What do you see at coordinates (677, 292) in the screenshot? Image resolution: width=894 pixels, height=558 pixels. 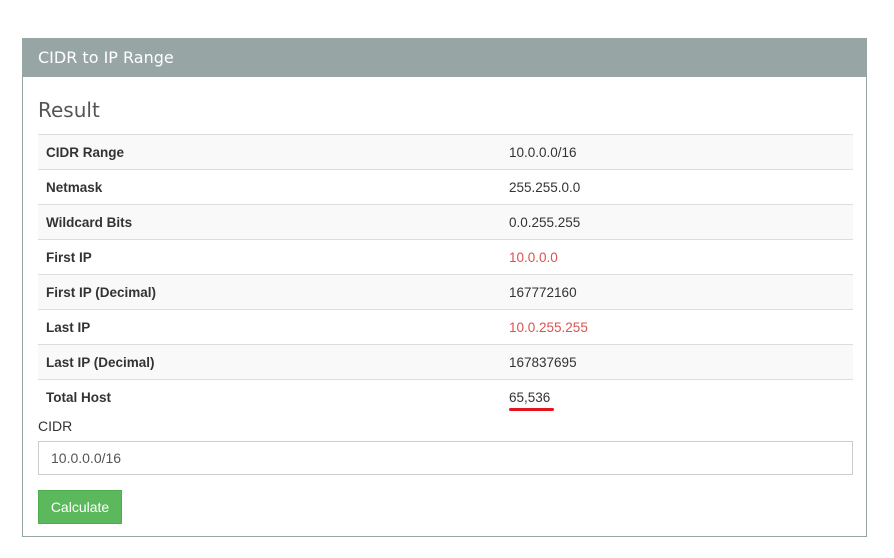 I see `row-value: 167772160` at bounding box center [677, 292].